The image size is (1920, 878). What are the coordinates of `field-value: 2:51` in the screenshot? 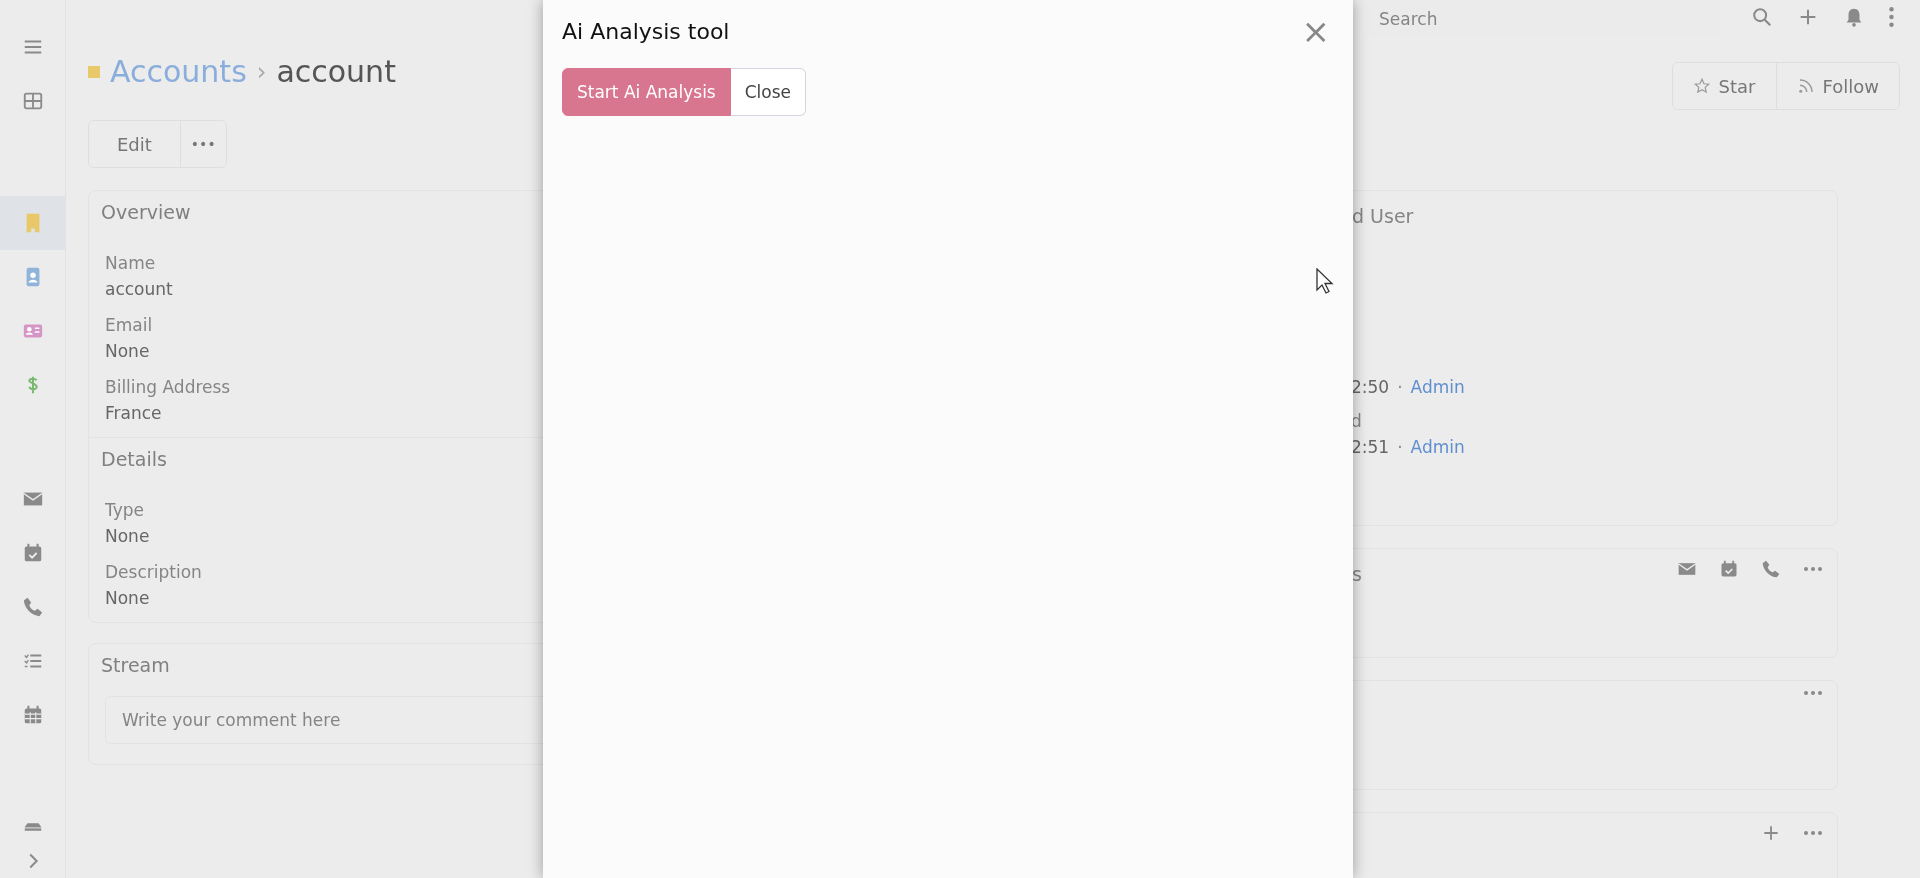 It's located at (1370, 447).